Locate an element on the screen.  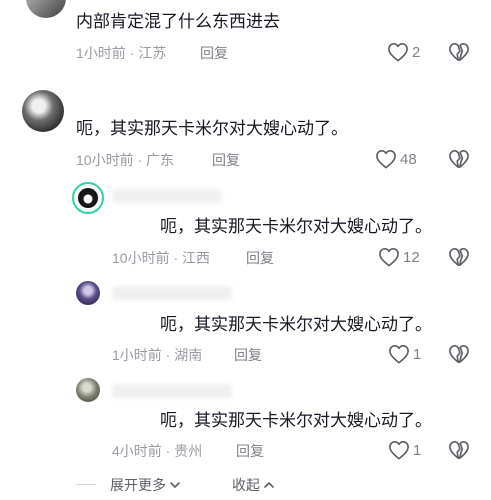
like-count: 48 is located at coordinates (408, 159).